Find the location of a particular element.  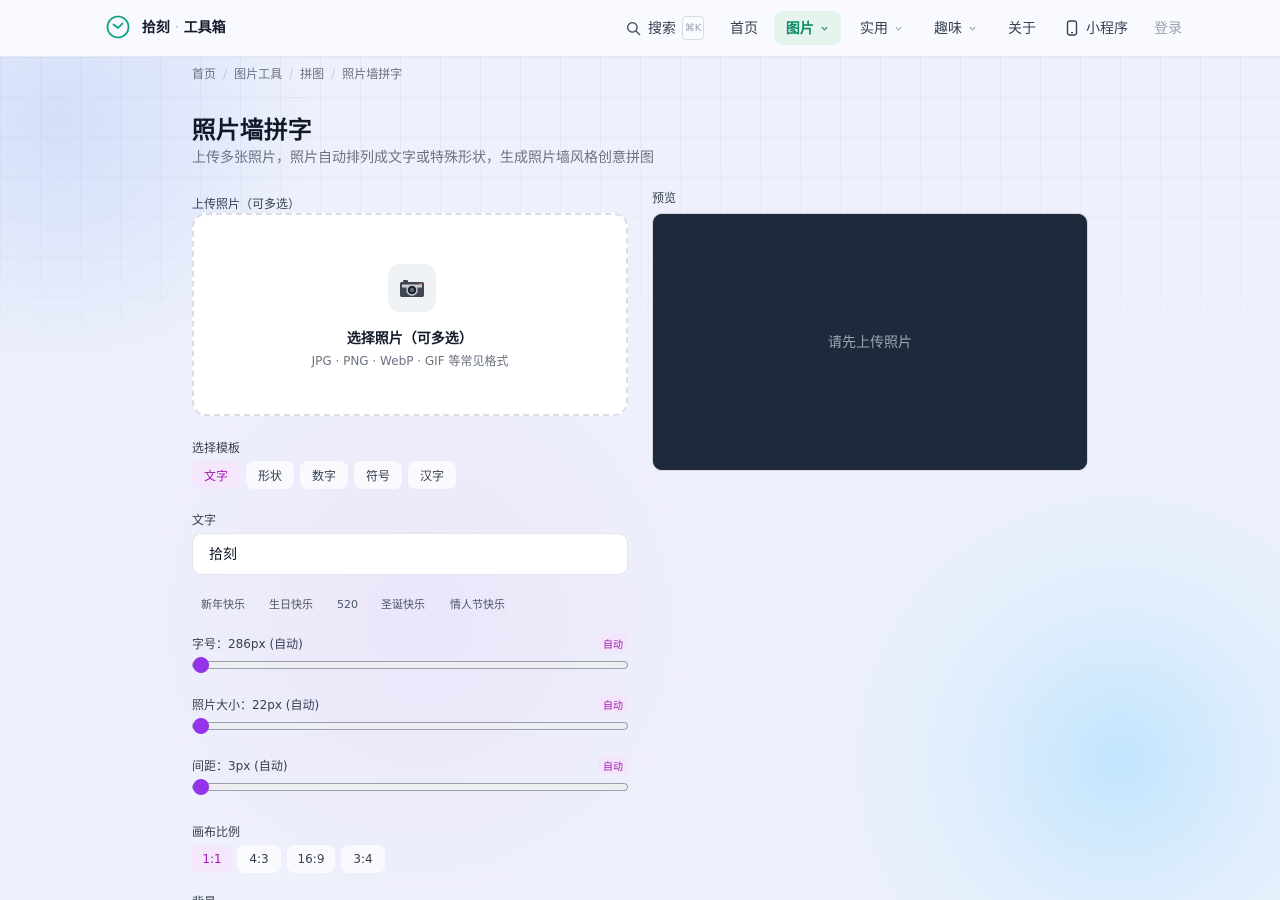

text-preset-new-year: 新年快乐 is located at coordinates (223, 604).